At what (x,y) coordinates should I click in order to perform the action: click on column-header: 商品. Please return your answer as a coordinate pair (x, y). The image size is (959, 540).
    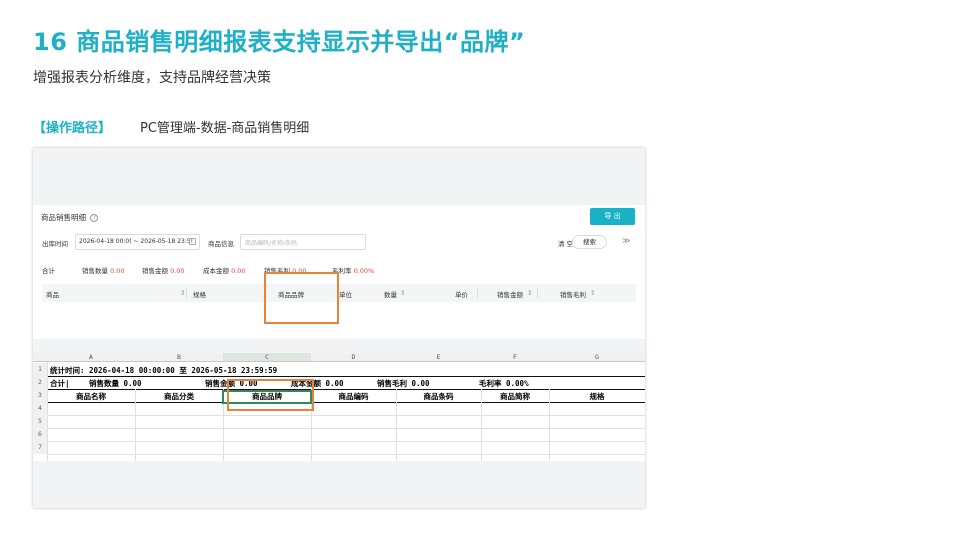
    Looking at the image, I should click on (52, 294).